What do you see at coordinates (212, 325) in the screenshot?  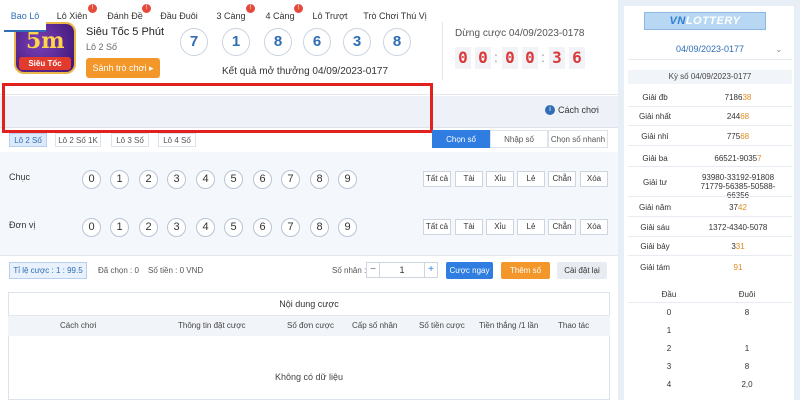 I see `column-header: Thông tin đặt cược` at bounding box center [212, 325].